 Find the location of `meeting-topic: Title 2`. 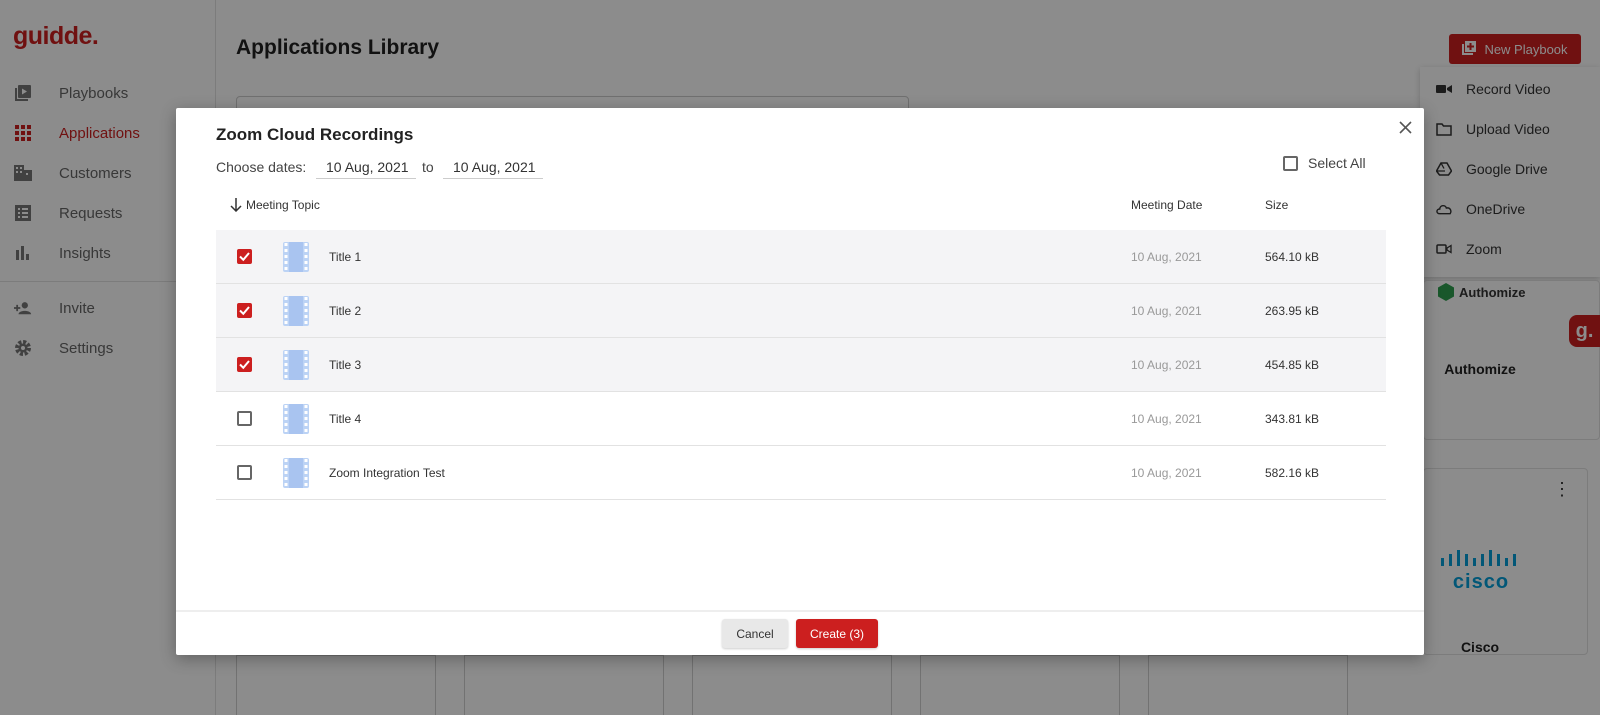

meeting-topic: Title 2 is located at coordinates (345, 310).